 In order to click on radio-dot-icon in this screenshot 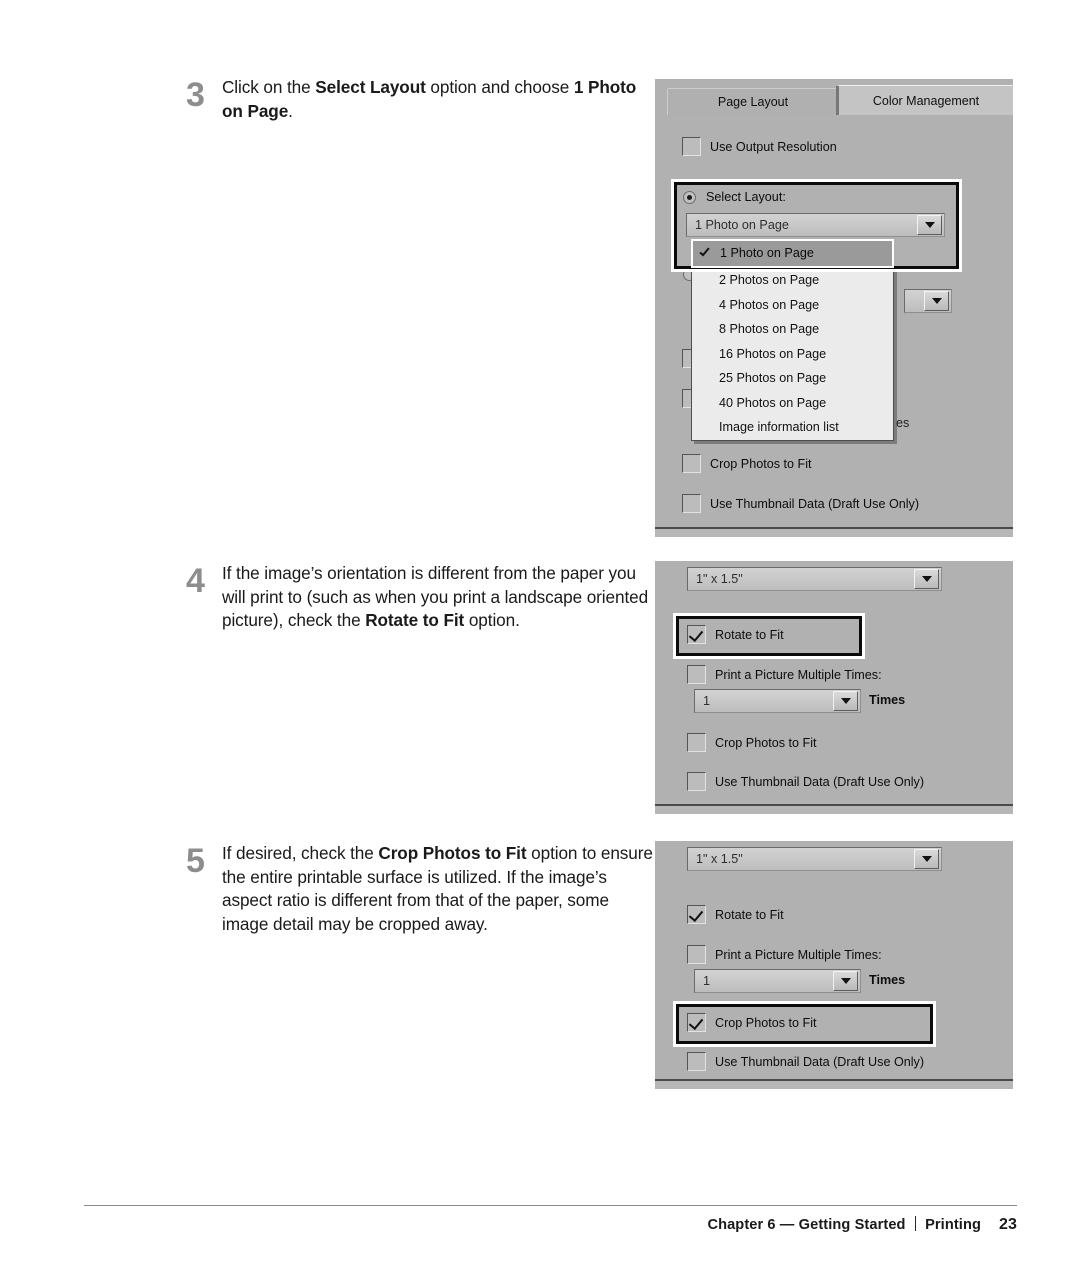, I will do `click(689, 197)`.